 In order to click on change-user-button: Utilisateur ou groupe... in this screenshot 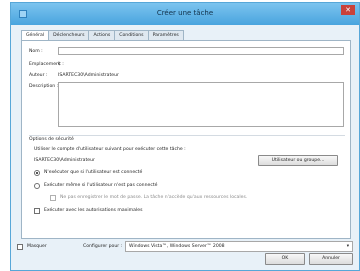, I will do `click(298, 160)`.